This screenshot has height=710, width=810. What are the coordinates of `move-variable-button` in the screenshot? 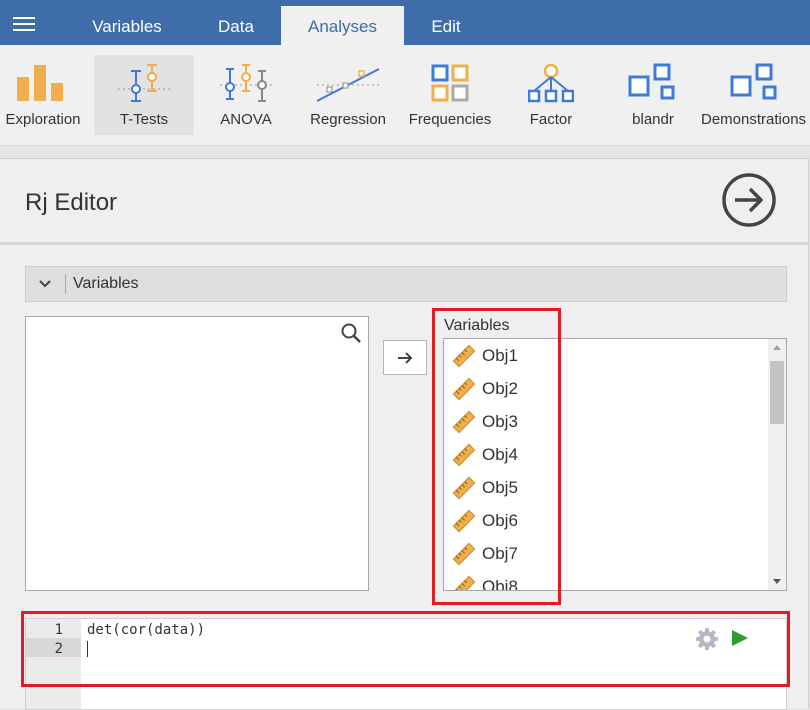 It's located at (405, 357).